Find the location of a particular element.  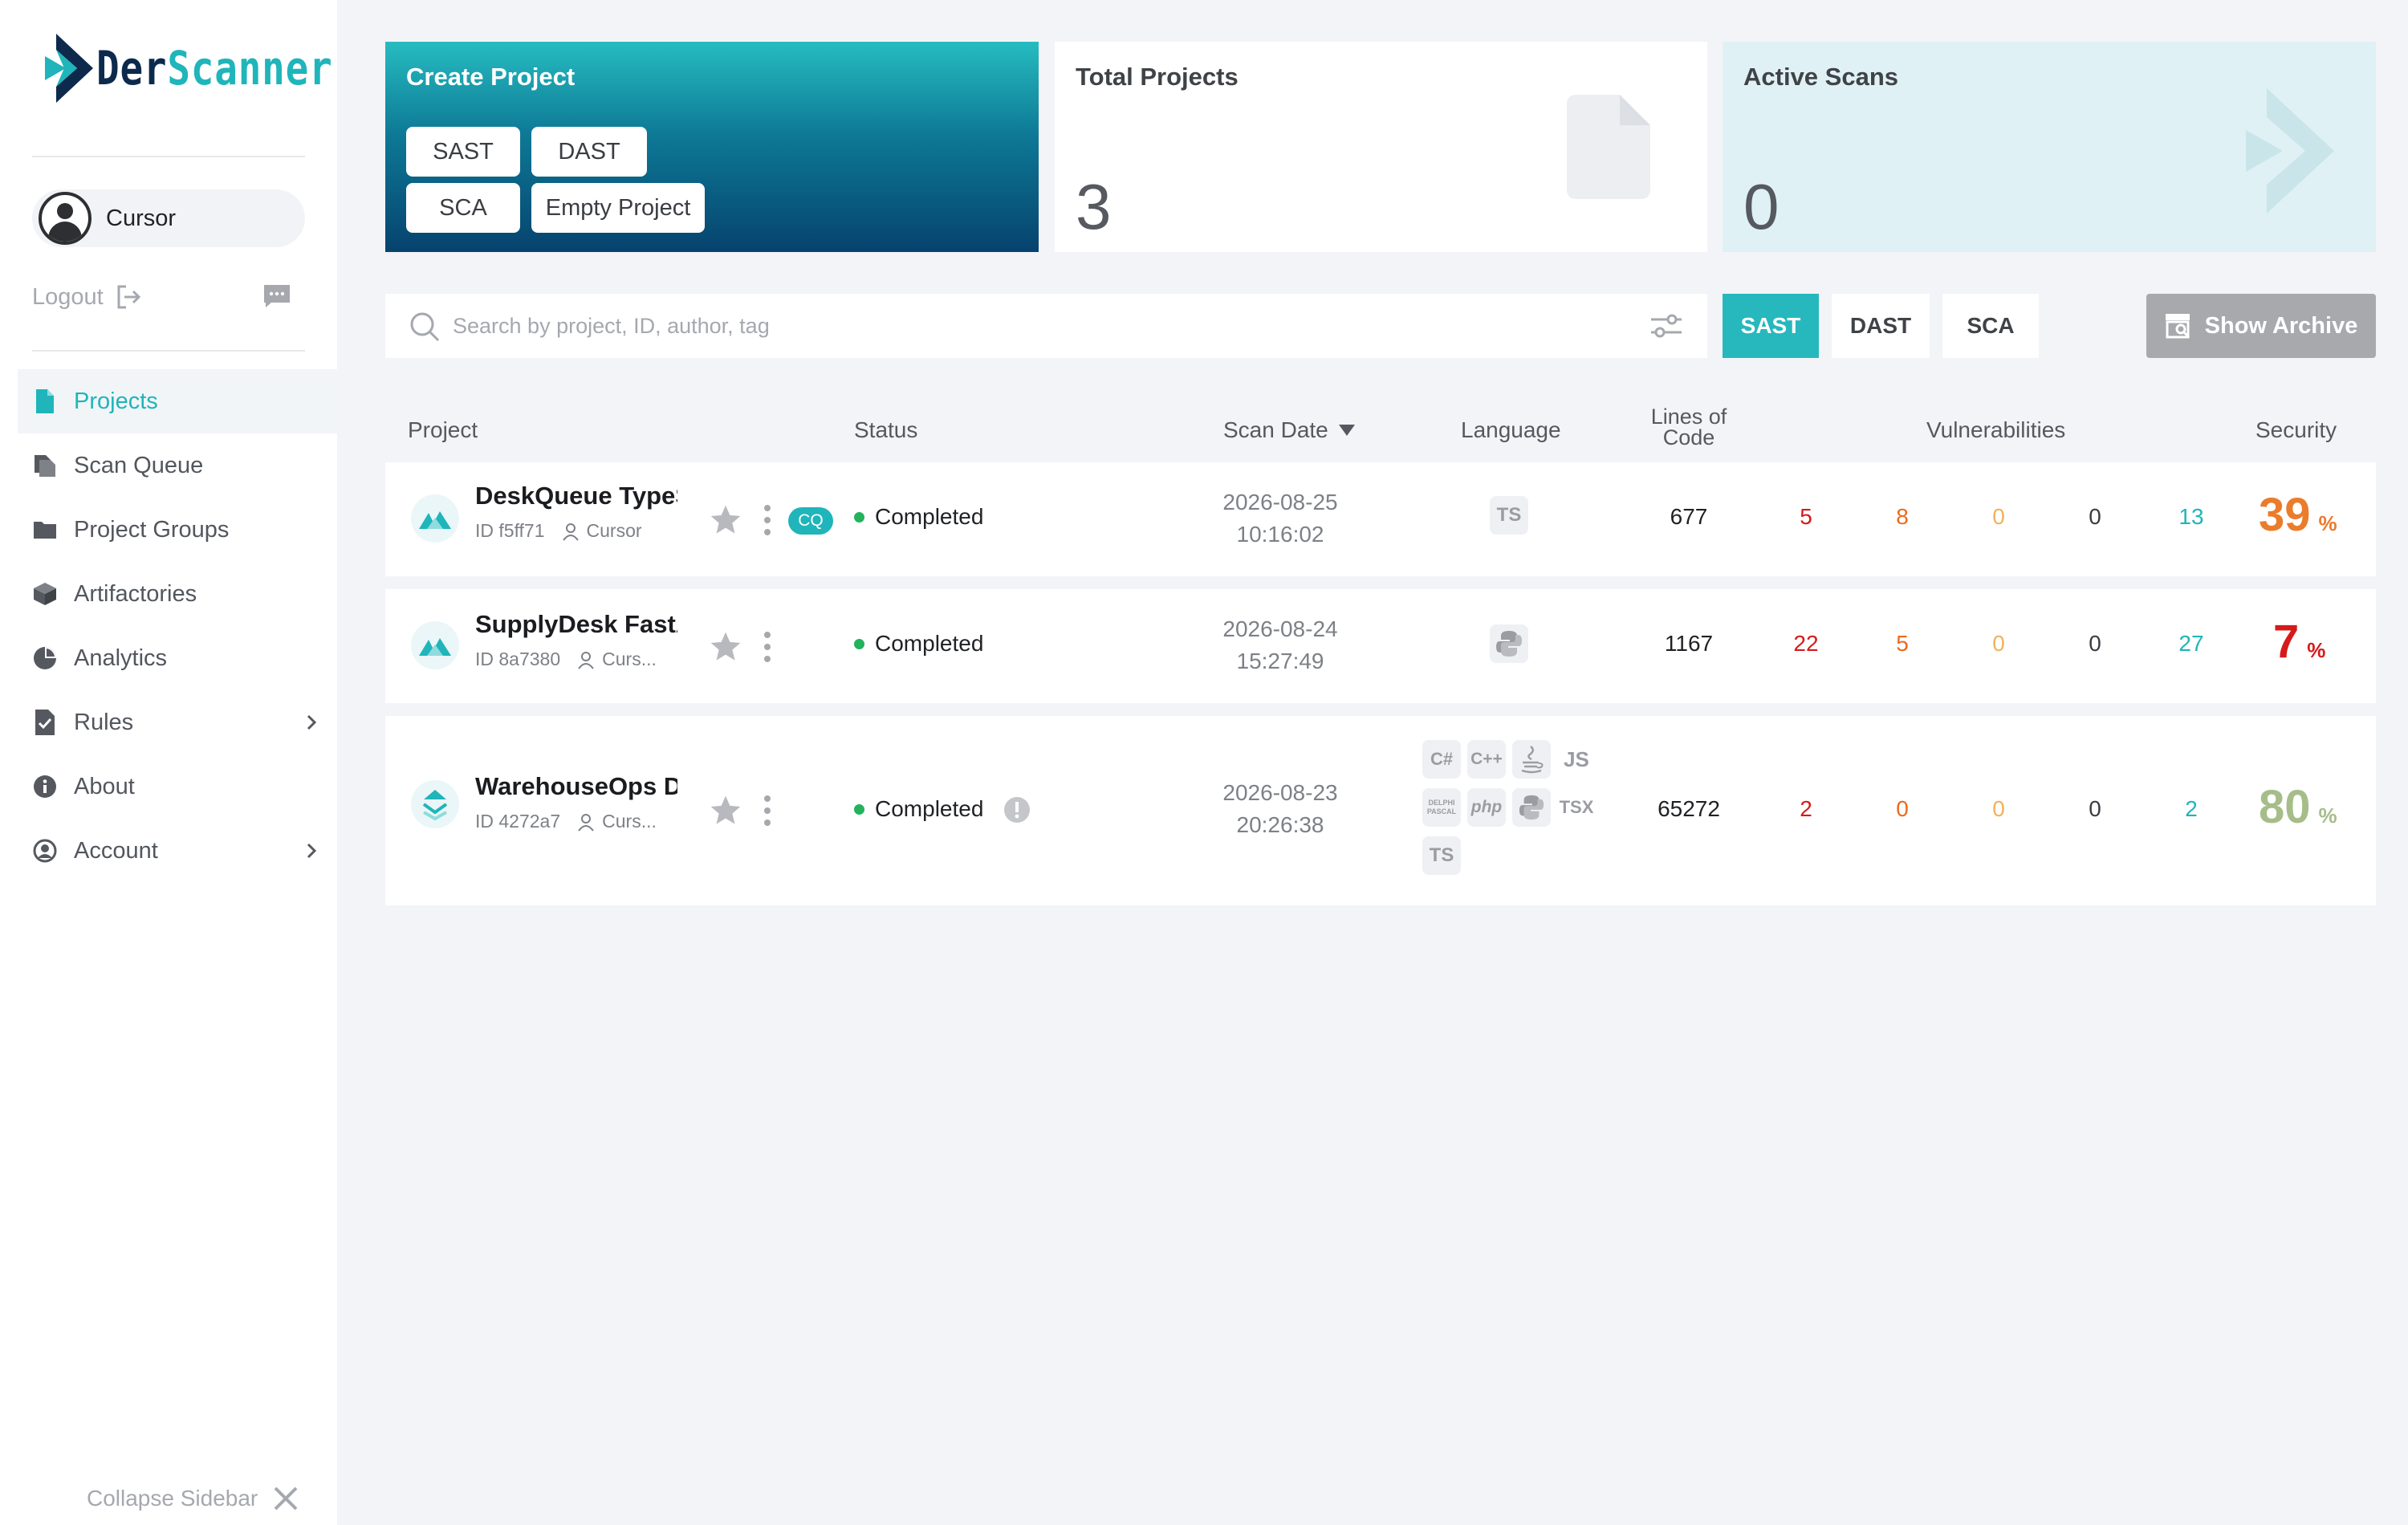

chevron-right-icon is located at coordinates (312, 722).